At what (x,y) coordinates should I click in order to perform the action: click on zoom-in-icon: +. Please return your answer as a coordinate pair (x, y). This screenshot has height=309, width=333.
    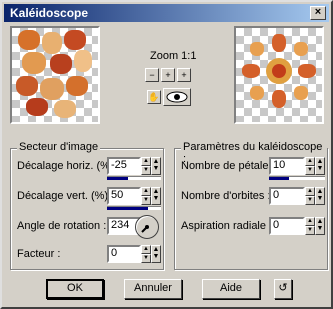
    Looking at the image, I should click on (184, 75).